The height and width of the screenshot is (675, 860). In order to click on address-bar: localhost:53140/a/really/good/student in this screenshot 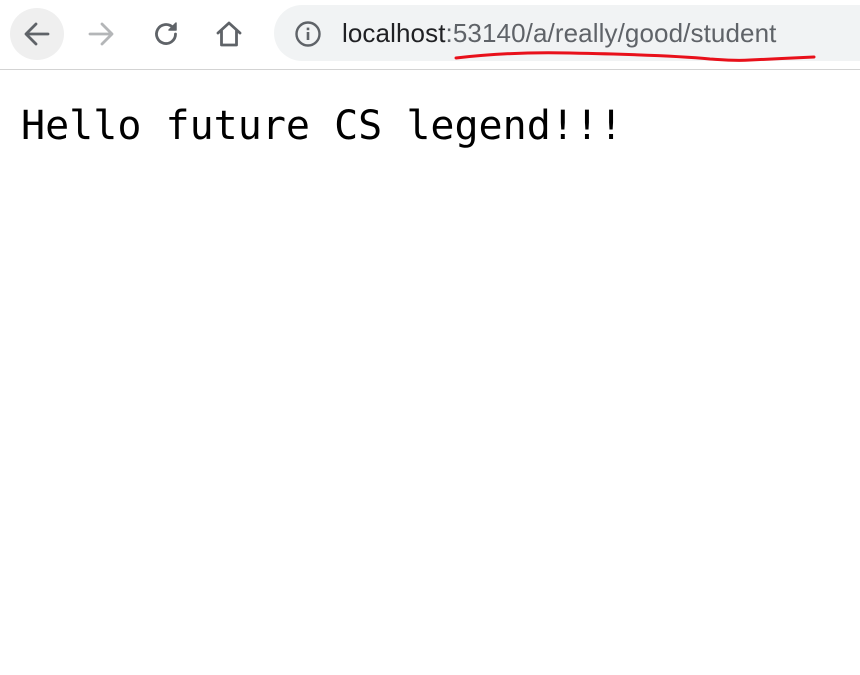, I will do `click(567, 33)`.